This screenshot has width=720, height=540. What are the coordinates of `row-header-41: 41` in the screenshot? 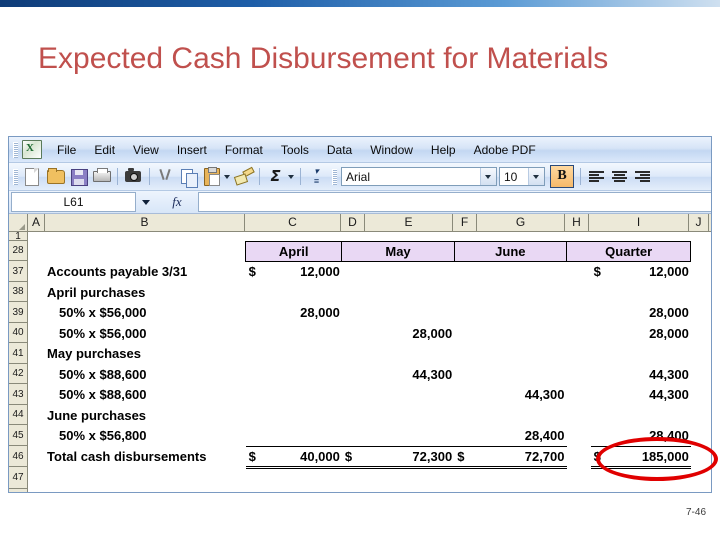 It's located at (18, 353).